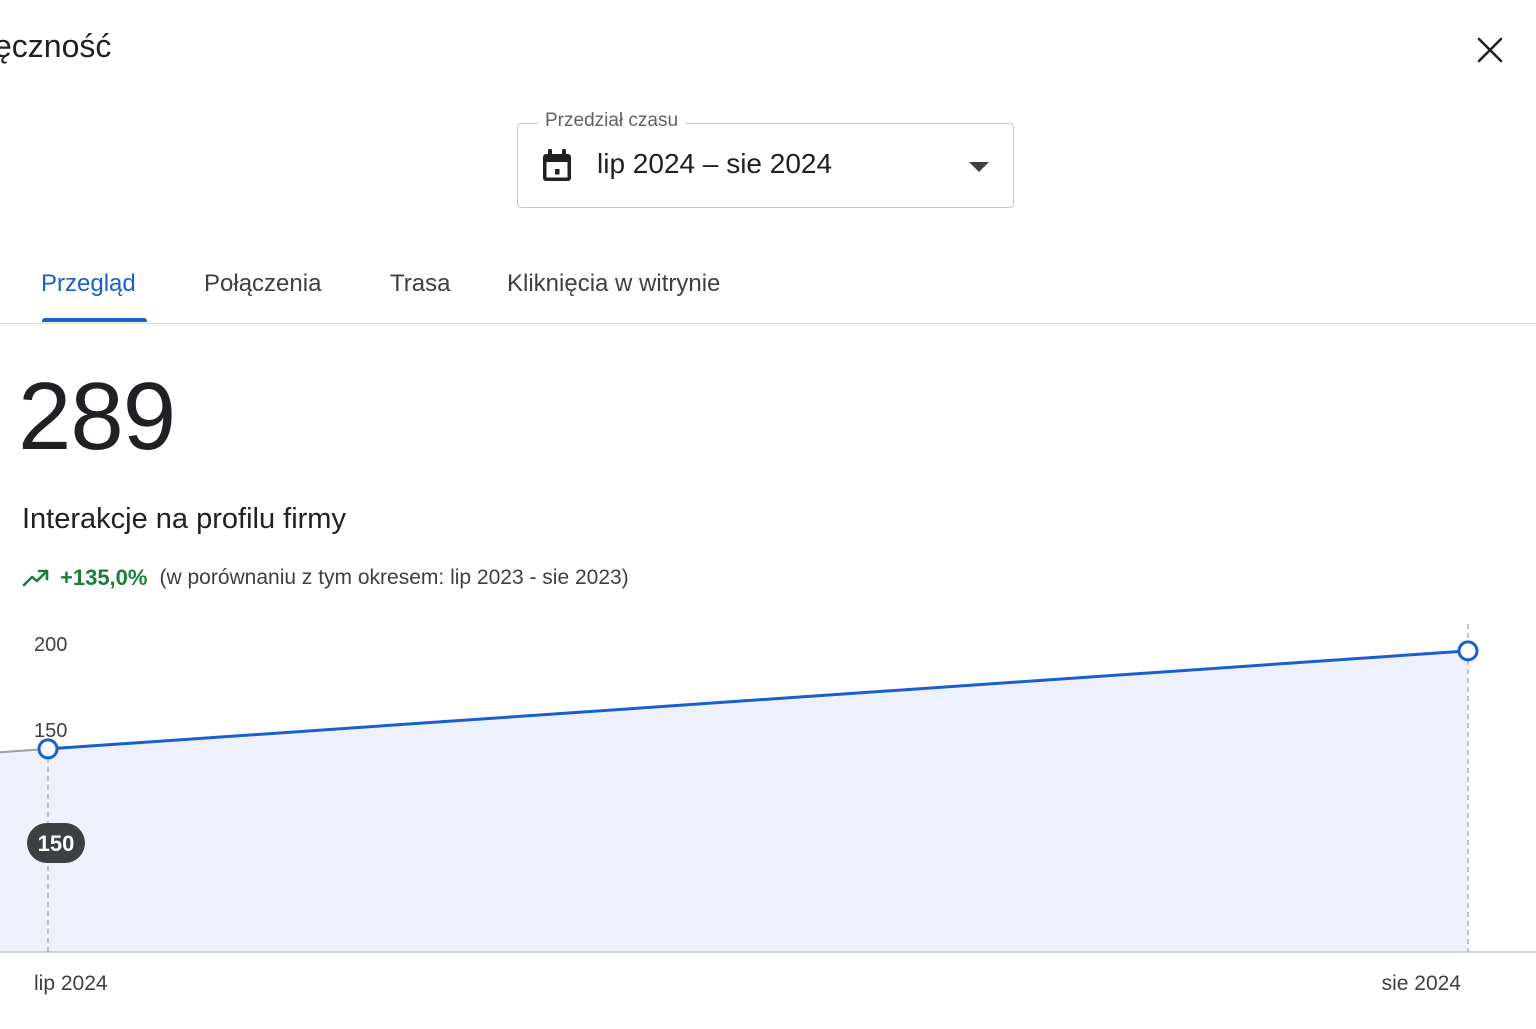  I want to click on close-icon, so click(1490, 50).